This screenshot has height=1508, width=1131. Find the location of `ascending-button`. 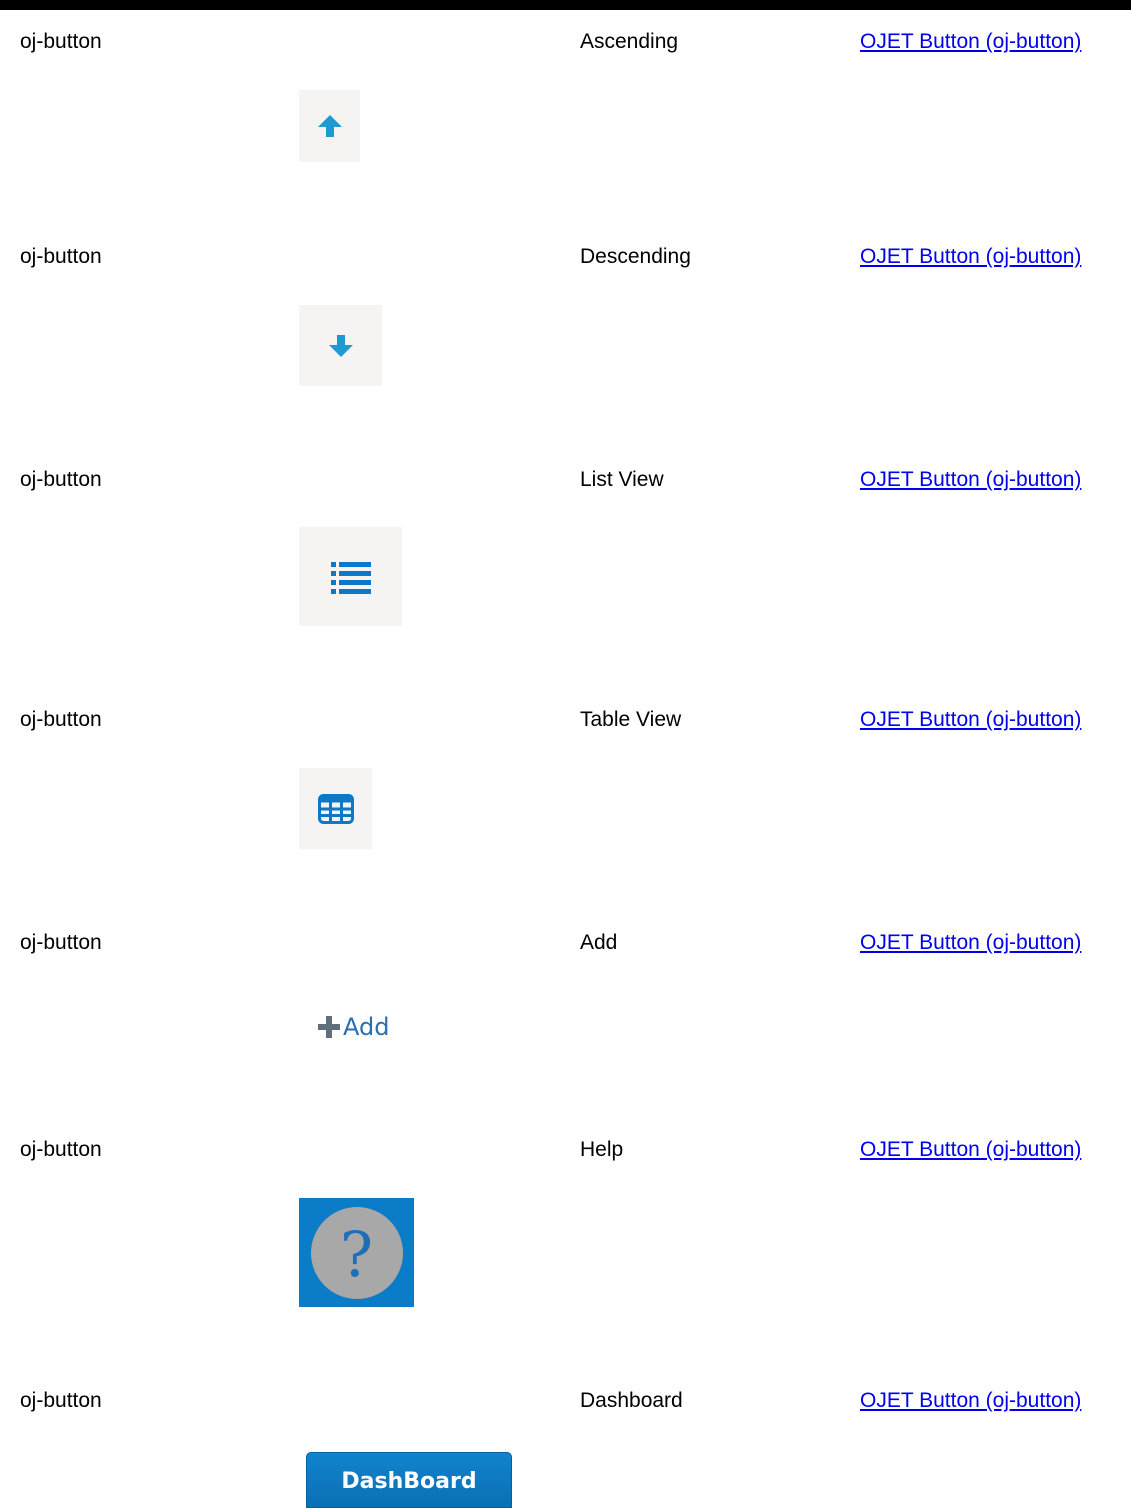

ascending-button is located at coordinates (329, 126).